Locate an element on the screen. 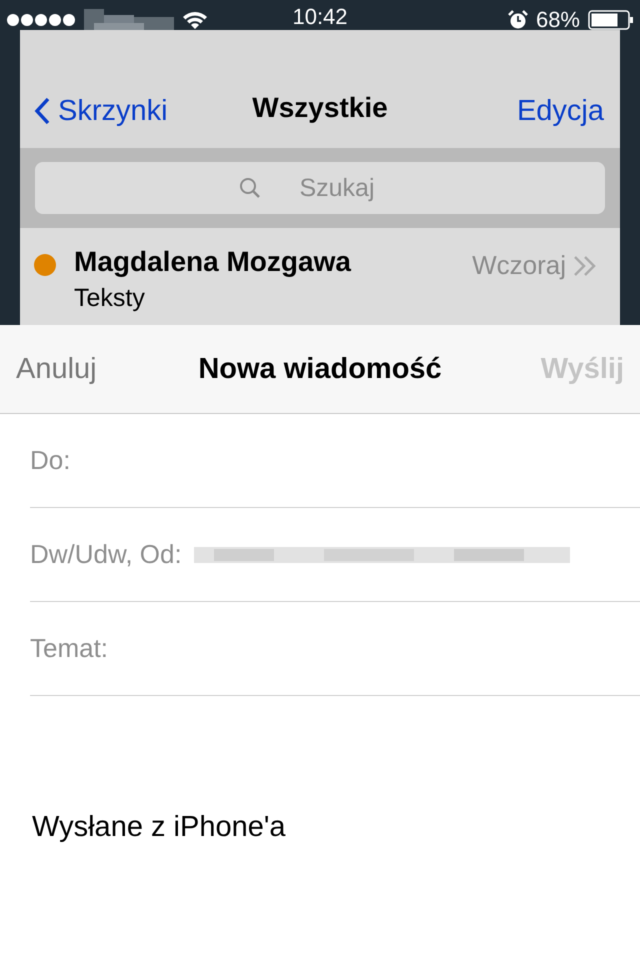 This screenshot has width=640, height=960. mailbox-title: Wszystkie is located at coordinates (320, 108).